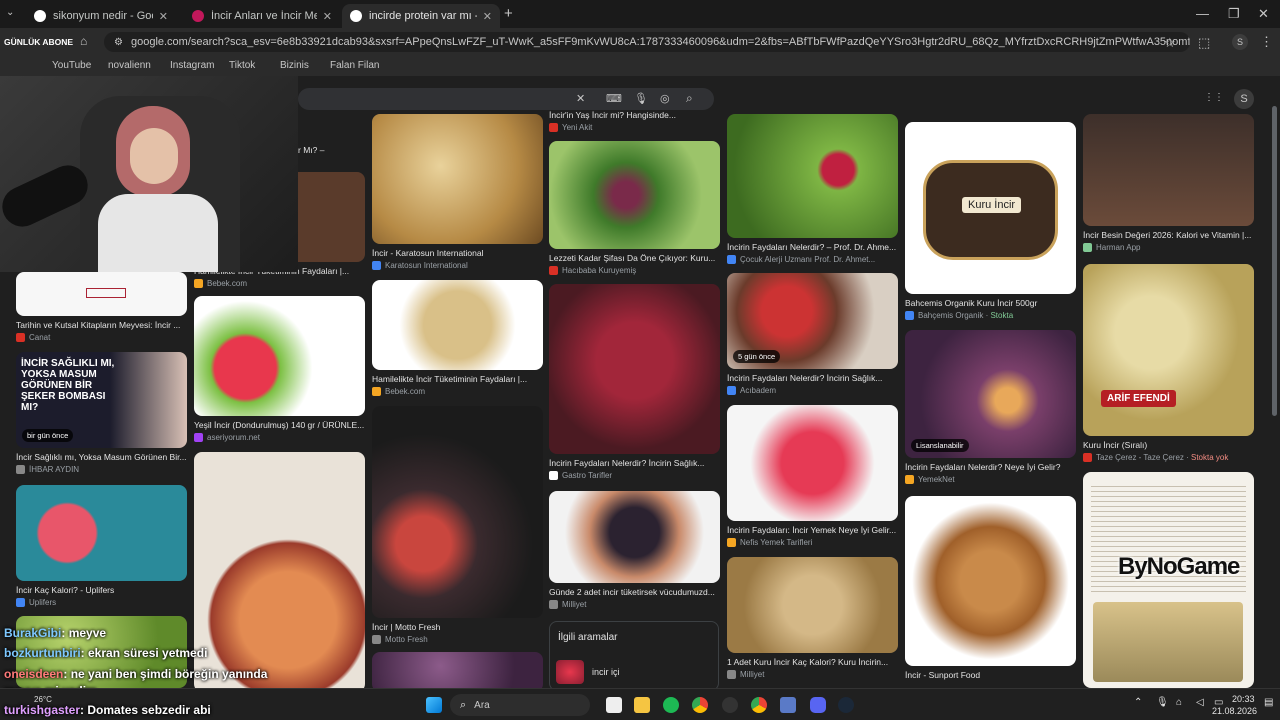 This screenshot has width=1280, height=720. Describe the element at coordinates (1266, 42) in the screenshot. I see `menu-icon: ⋮` at that location.